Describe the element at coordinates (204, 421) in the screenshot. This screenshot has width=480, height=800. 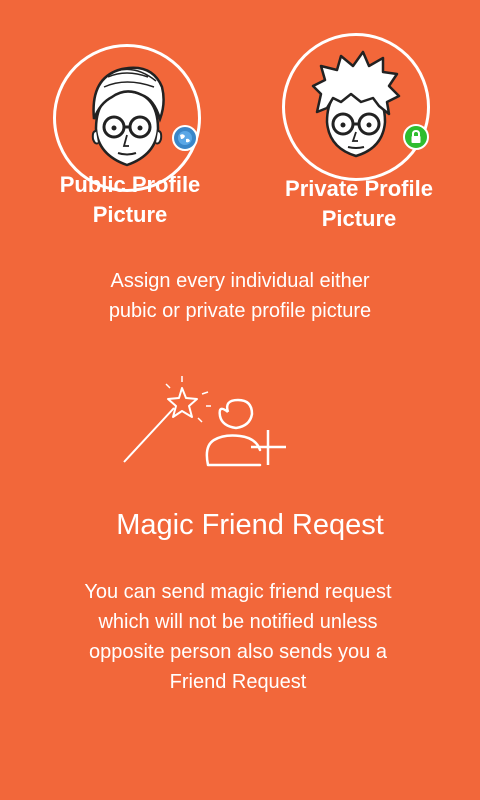
I see `magic-wand-add-friend-icon` at that location.